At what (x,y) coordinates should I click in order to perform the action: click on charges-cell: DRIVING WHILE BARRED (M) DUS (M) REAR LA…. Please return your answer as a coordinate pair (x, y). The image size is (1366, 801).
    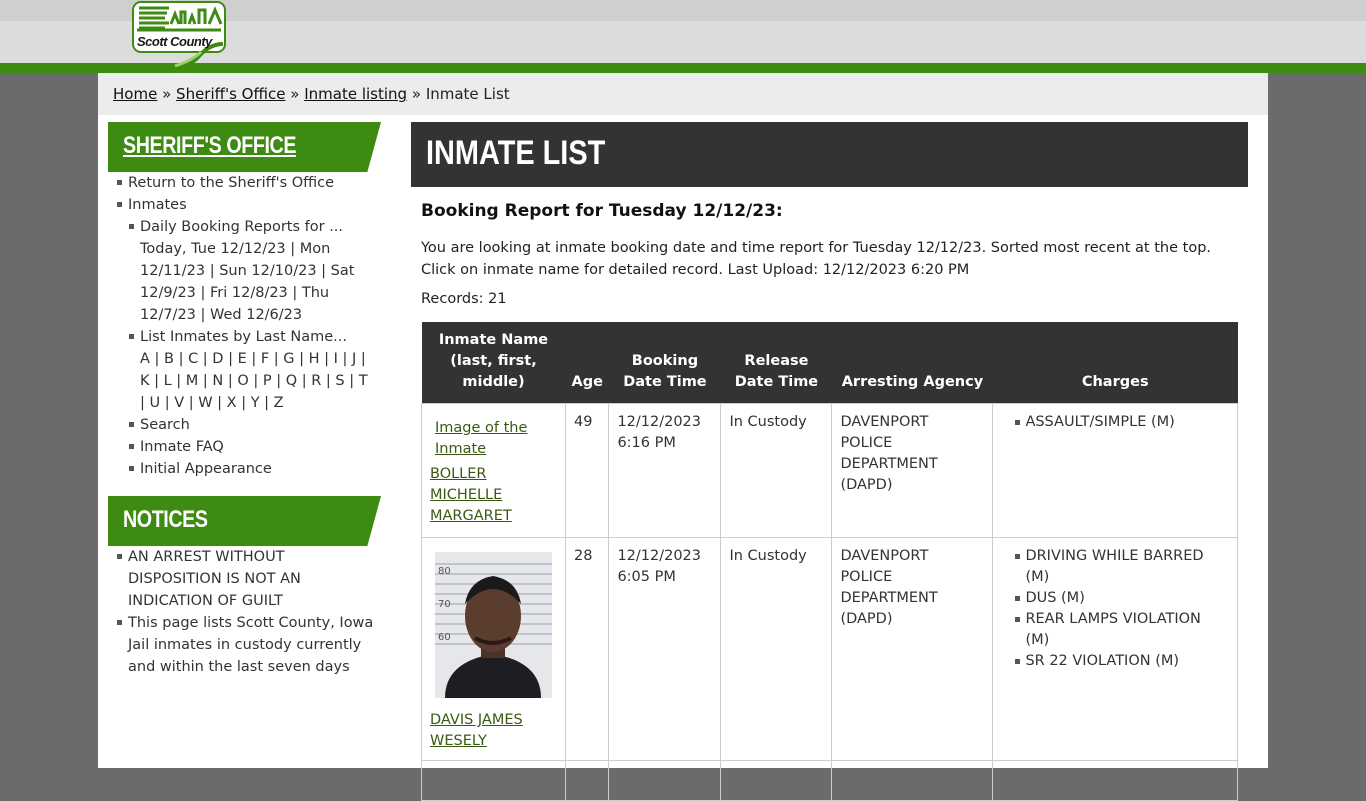
    Looking at the image, I should click on (1115, 649).